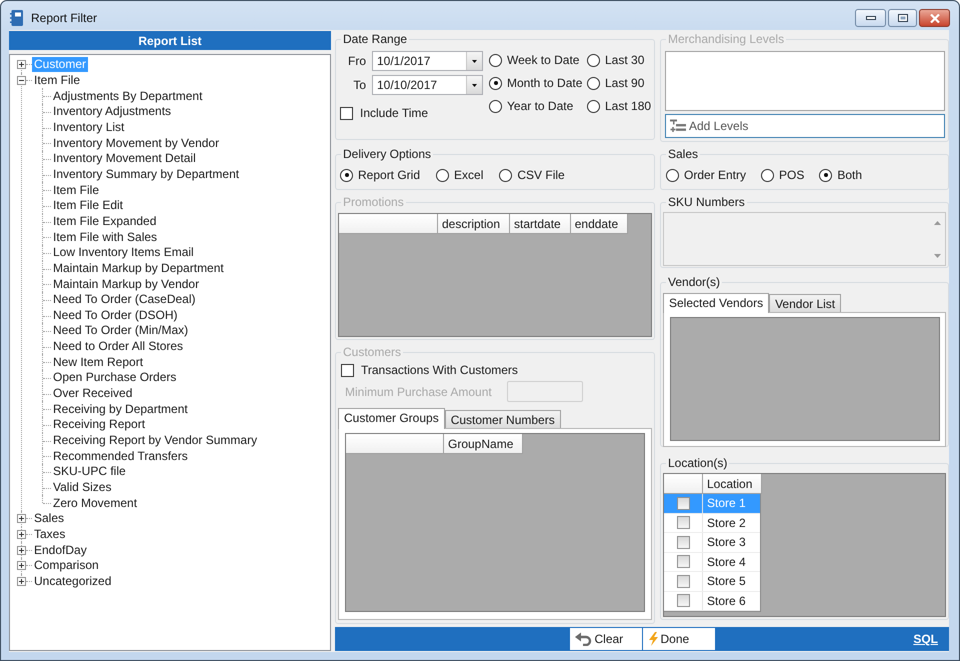 The height and width of the screenshot is (661, 960). Describe the element at coordinates (712, 601) in the screenshot. I see `location-row: Store 6` at that location.